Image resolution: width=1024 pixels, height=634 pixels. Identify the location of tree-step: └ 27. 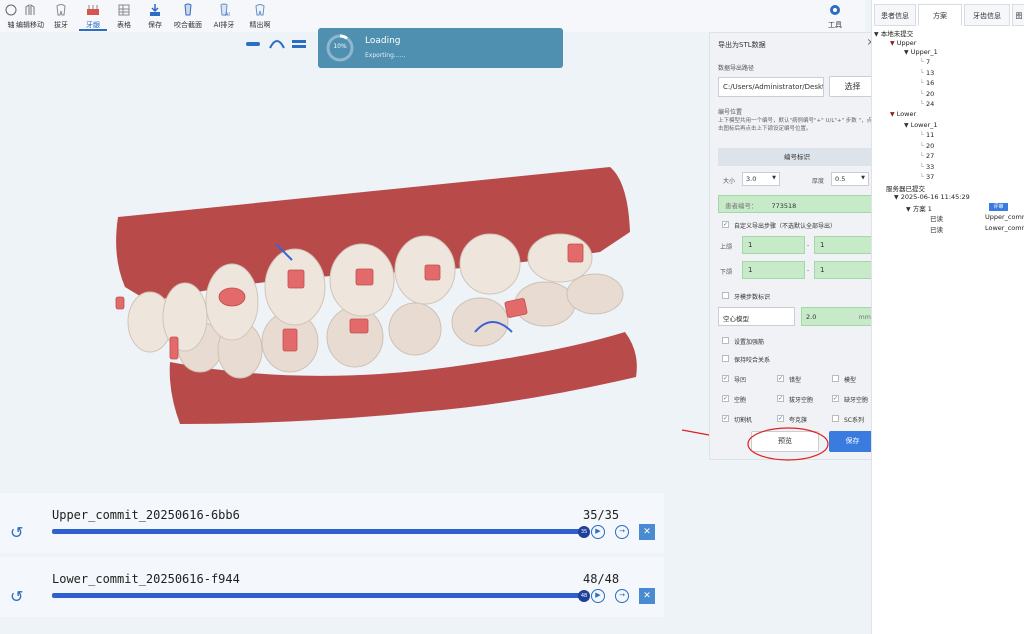
(927, 156).